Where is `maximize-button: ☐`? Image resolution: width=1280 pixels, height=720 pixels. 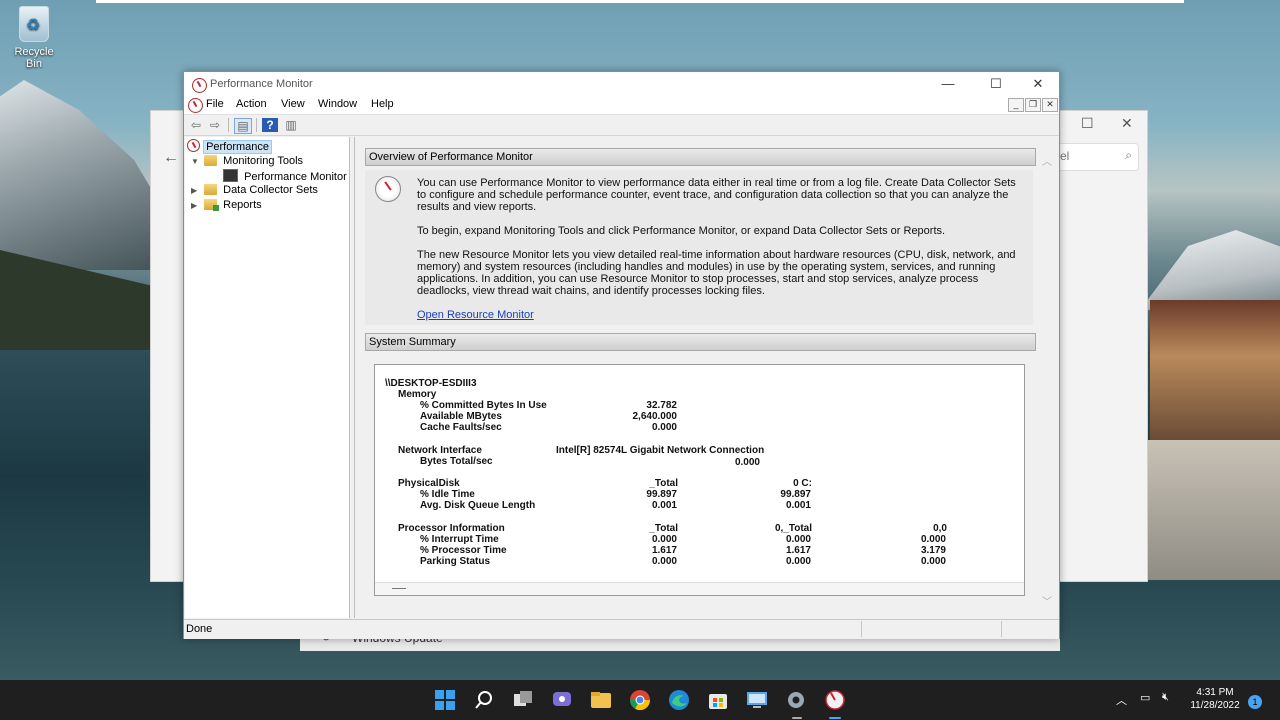 maximize-button: ☐ is located at coordinates (996, 84).